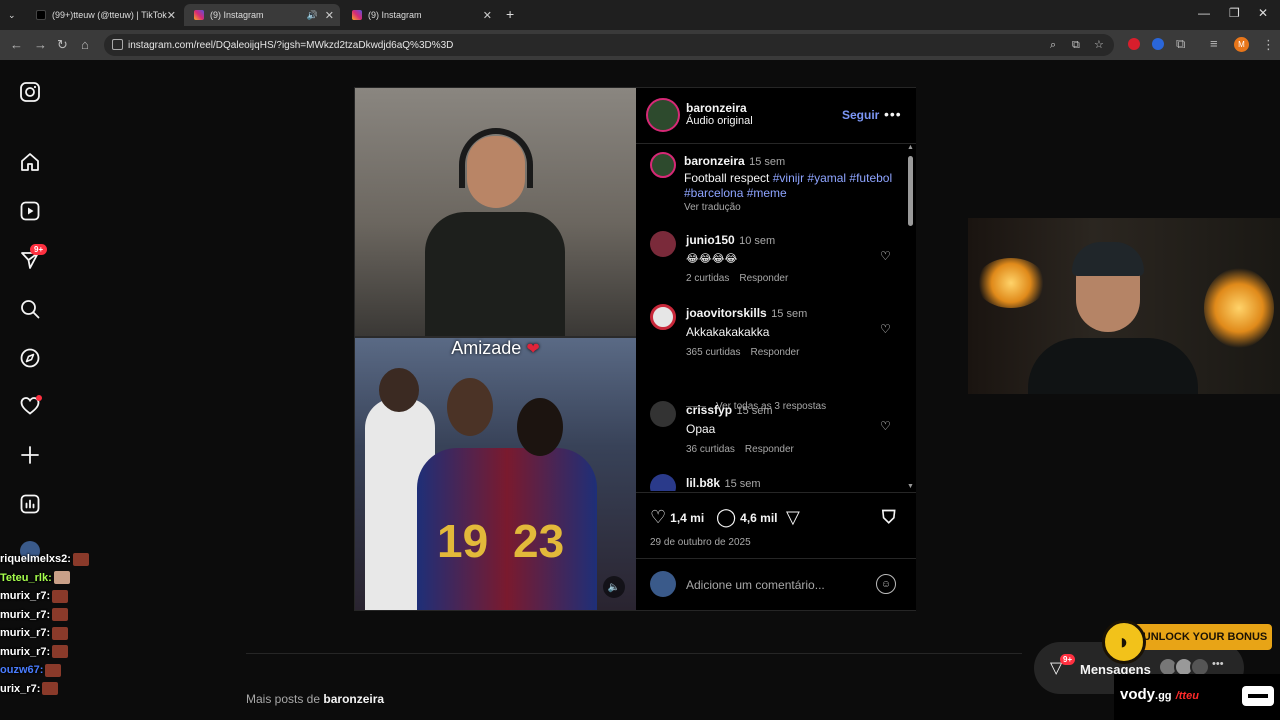  What do you see at coordinates (860, 115) in the screenshot?
I see `follow-button: Seguir` at bounding box center [860, 115].